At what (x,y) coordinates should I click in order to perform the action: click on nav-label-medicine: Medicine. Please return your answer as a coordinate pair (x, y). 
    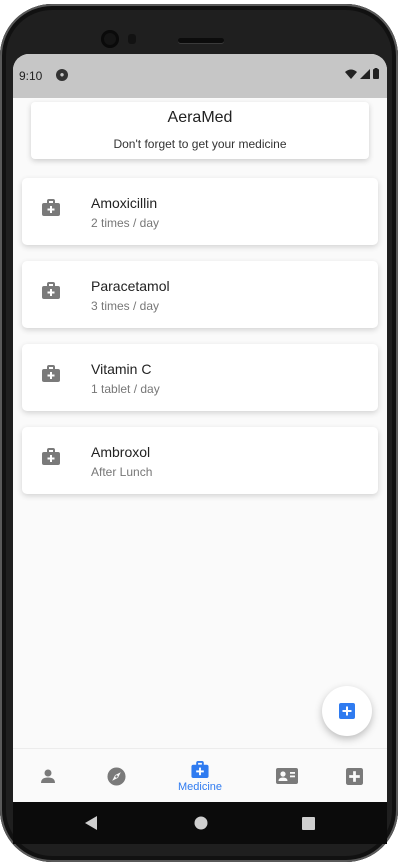
    Looking at the image, I should click on (200, 786).